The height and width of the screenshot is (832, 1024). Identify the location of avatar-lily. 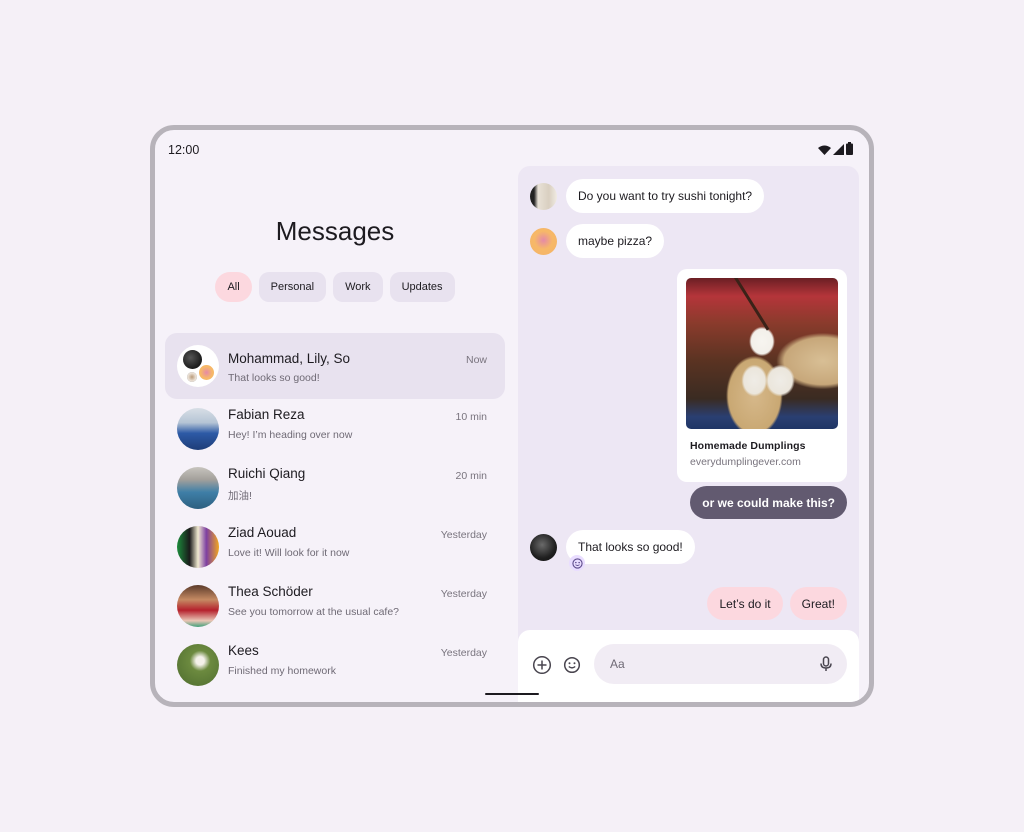
(192, 377).